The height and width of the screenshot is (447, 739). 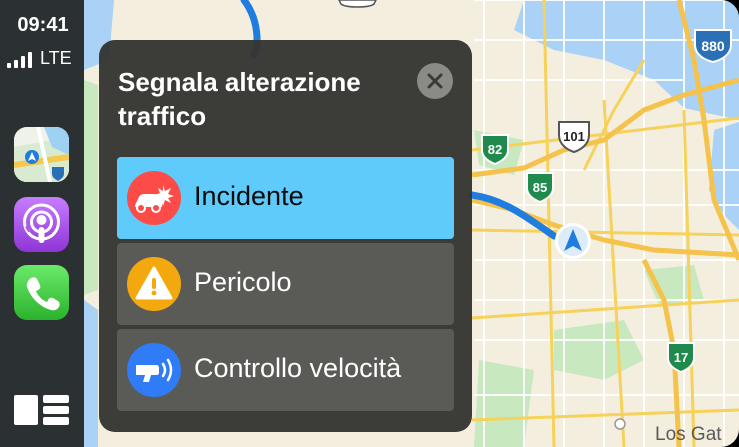 I want to click on option-incidente: Incidente, so click(x=285, y=198).